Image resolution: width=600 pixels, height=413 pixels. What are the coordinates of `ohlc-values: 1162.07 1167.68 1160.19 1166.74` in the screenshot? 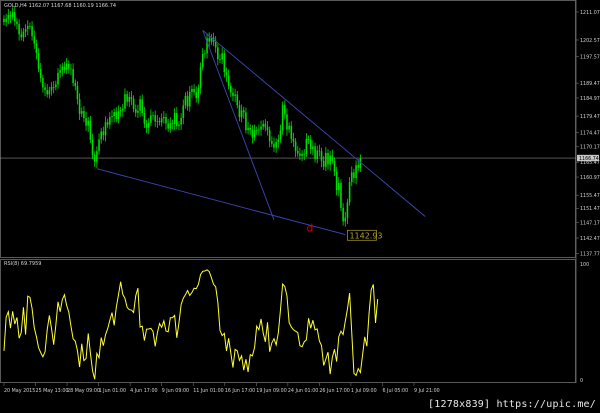 It's located at (72, 6).